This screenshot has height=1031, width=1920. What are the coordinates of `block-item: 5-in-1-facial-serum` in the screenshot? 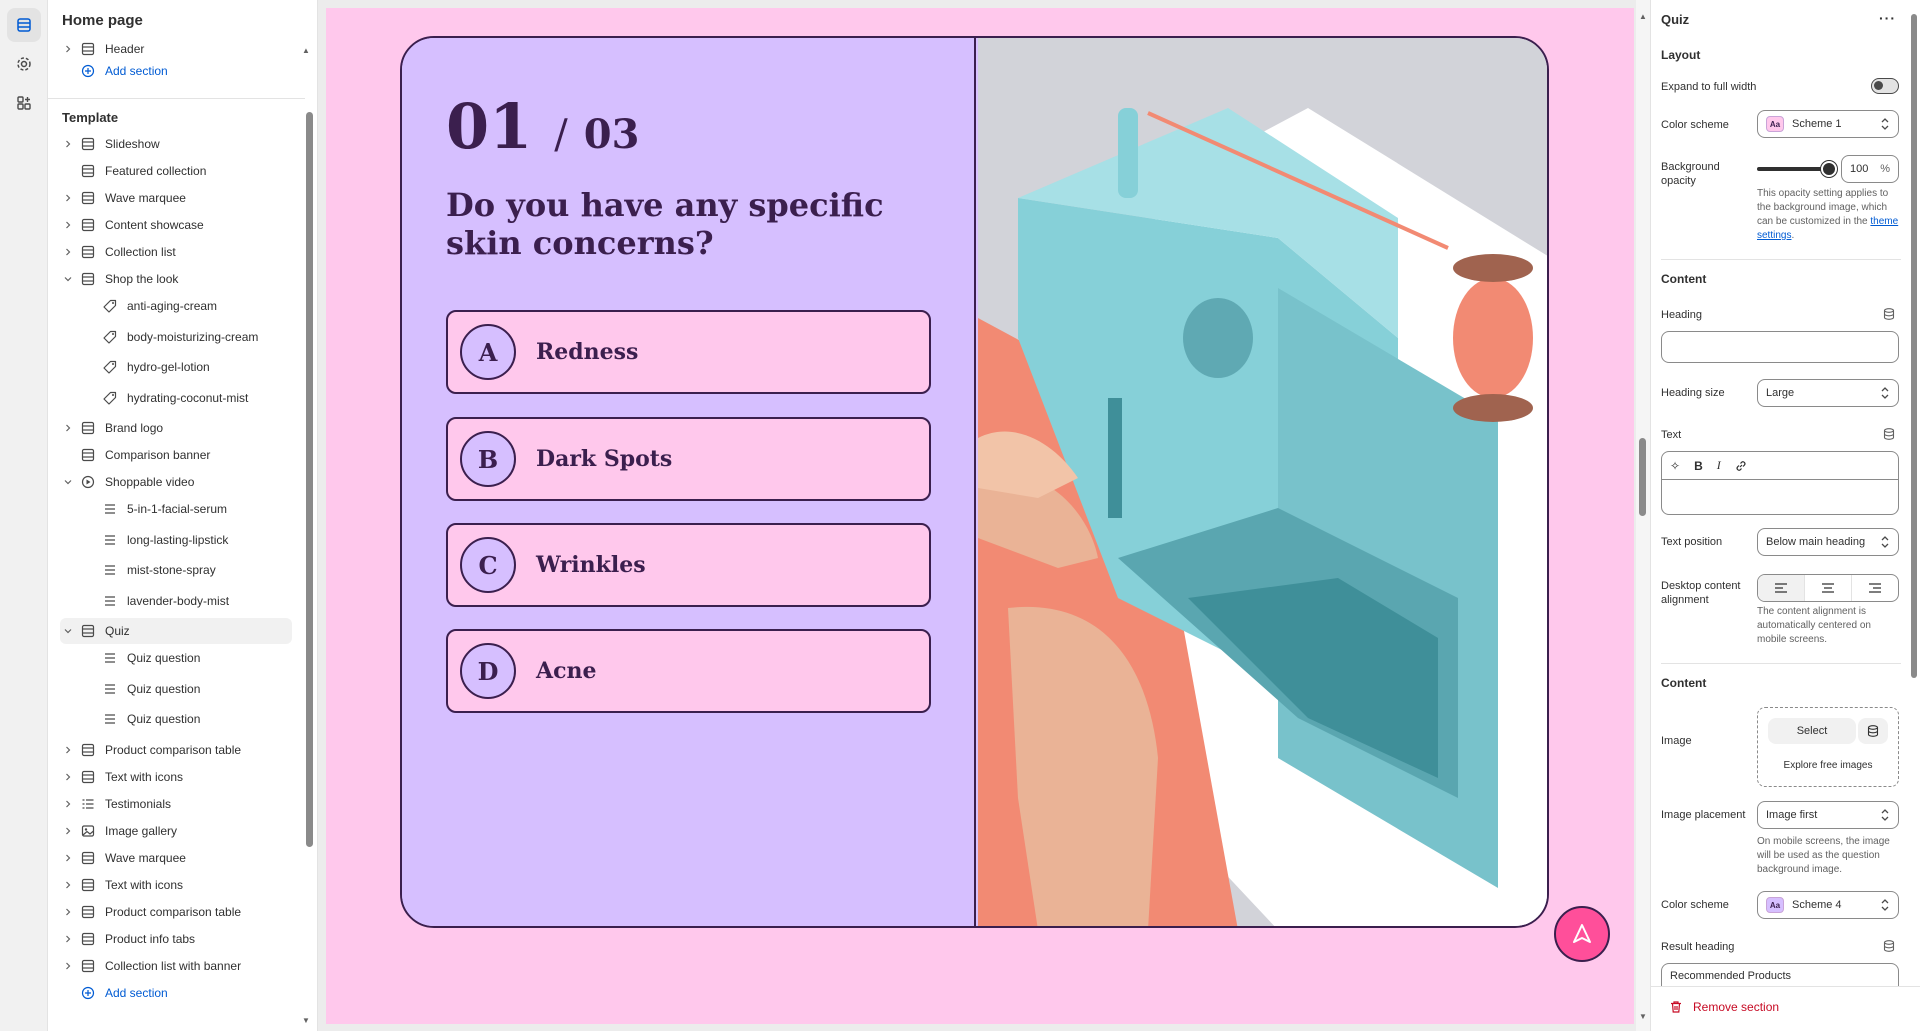 It's located at (176, 509).